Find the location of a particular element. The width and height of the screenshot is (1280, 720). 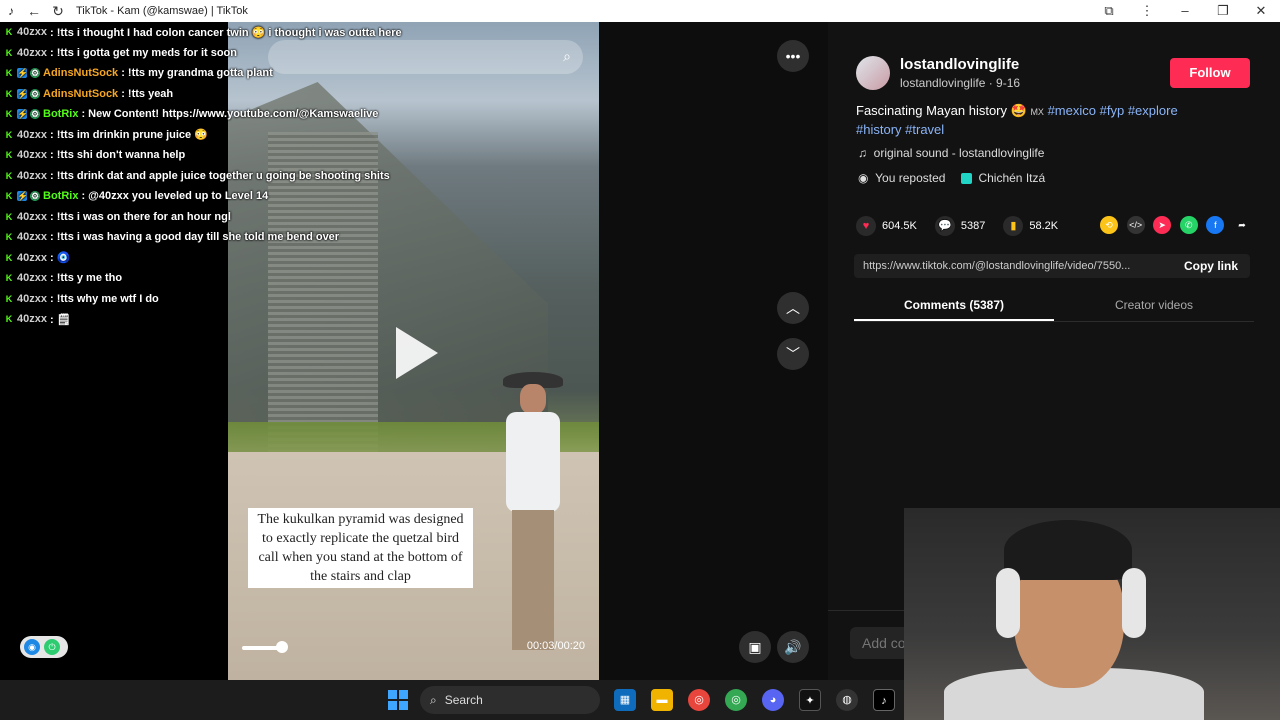

hashtag: #mexico is located at coordinates (1072, 110).